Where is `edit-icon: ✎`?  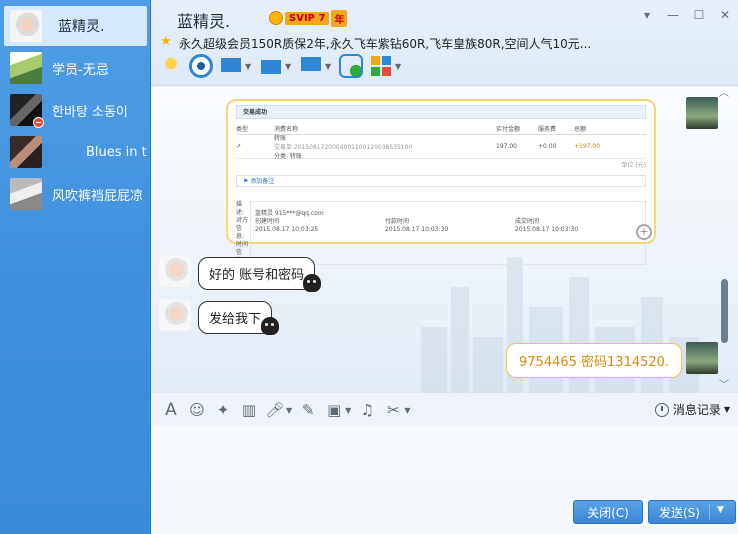 edit-icon: ✎ is located at coordinates (308, 410).